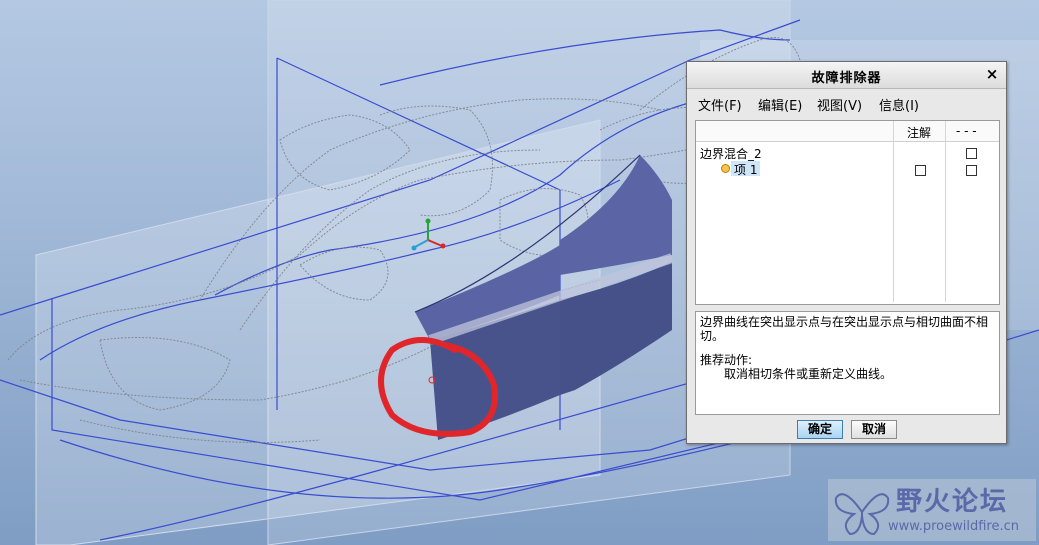  What do you see at coordinates (726, 360) in the screenshot?
I see `action-heading: 推荐动作:` at bounding box center [726, 360].